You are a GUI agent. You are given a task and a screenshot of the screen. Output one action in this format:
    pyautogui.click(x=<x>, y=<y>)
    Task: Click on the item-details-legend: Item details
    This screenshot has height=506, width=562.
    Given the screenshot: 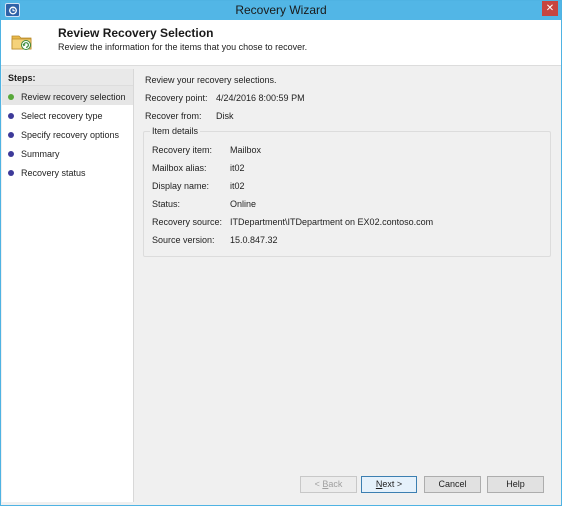 What is the action you would take?
    pyautogui.click(x=175, y=131)
    